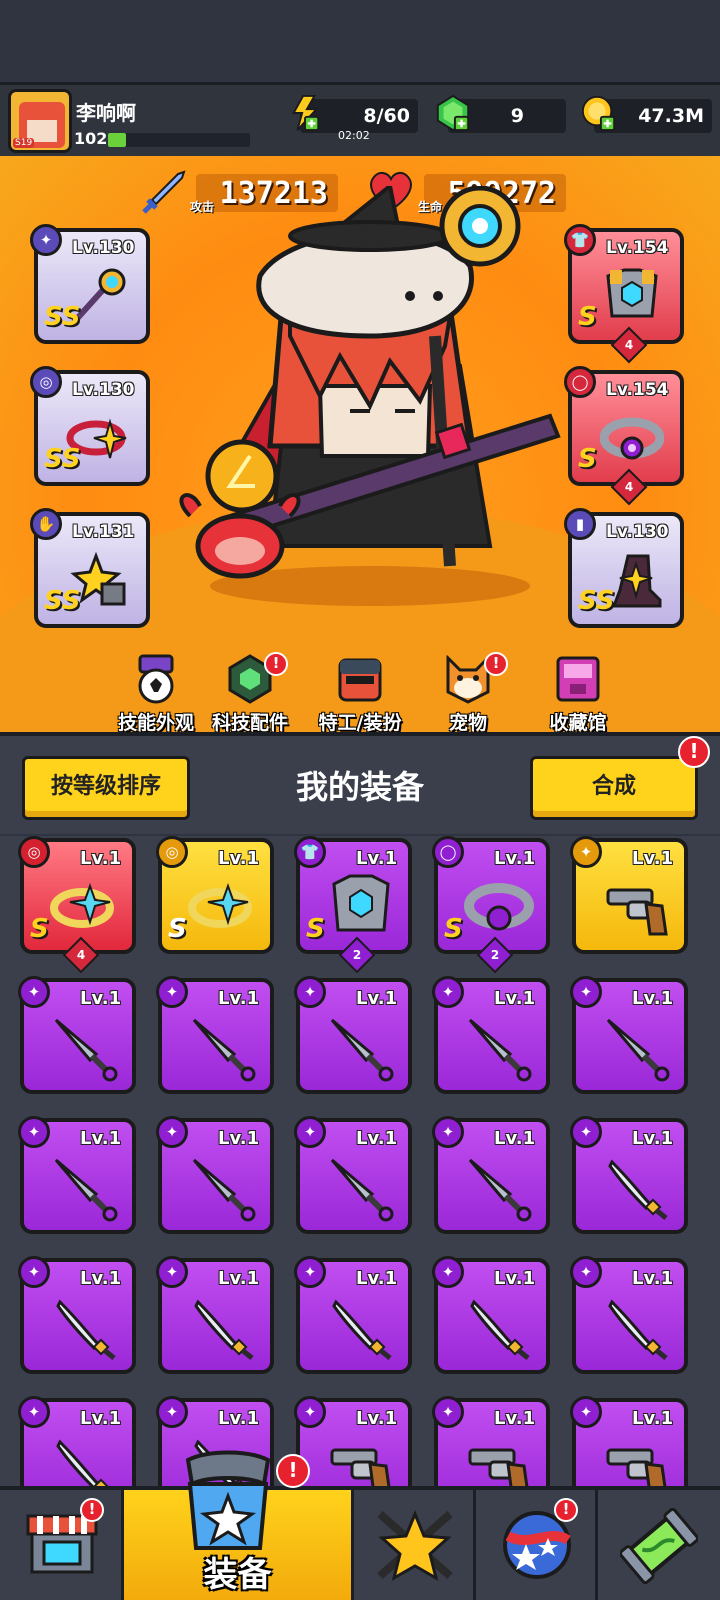 Image resolution: width=720 pixels, height=1600 pixels. What do you see at coordinates (580, 524) in the screenshot?
I see `boot-category-icon: ▮` at bounding box center [580, 524].